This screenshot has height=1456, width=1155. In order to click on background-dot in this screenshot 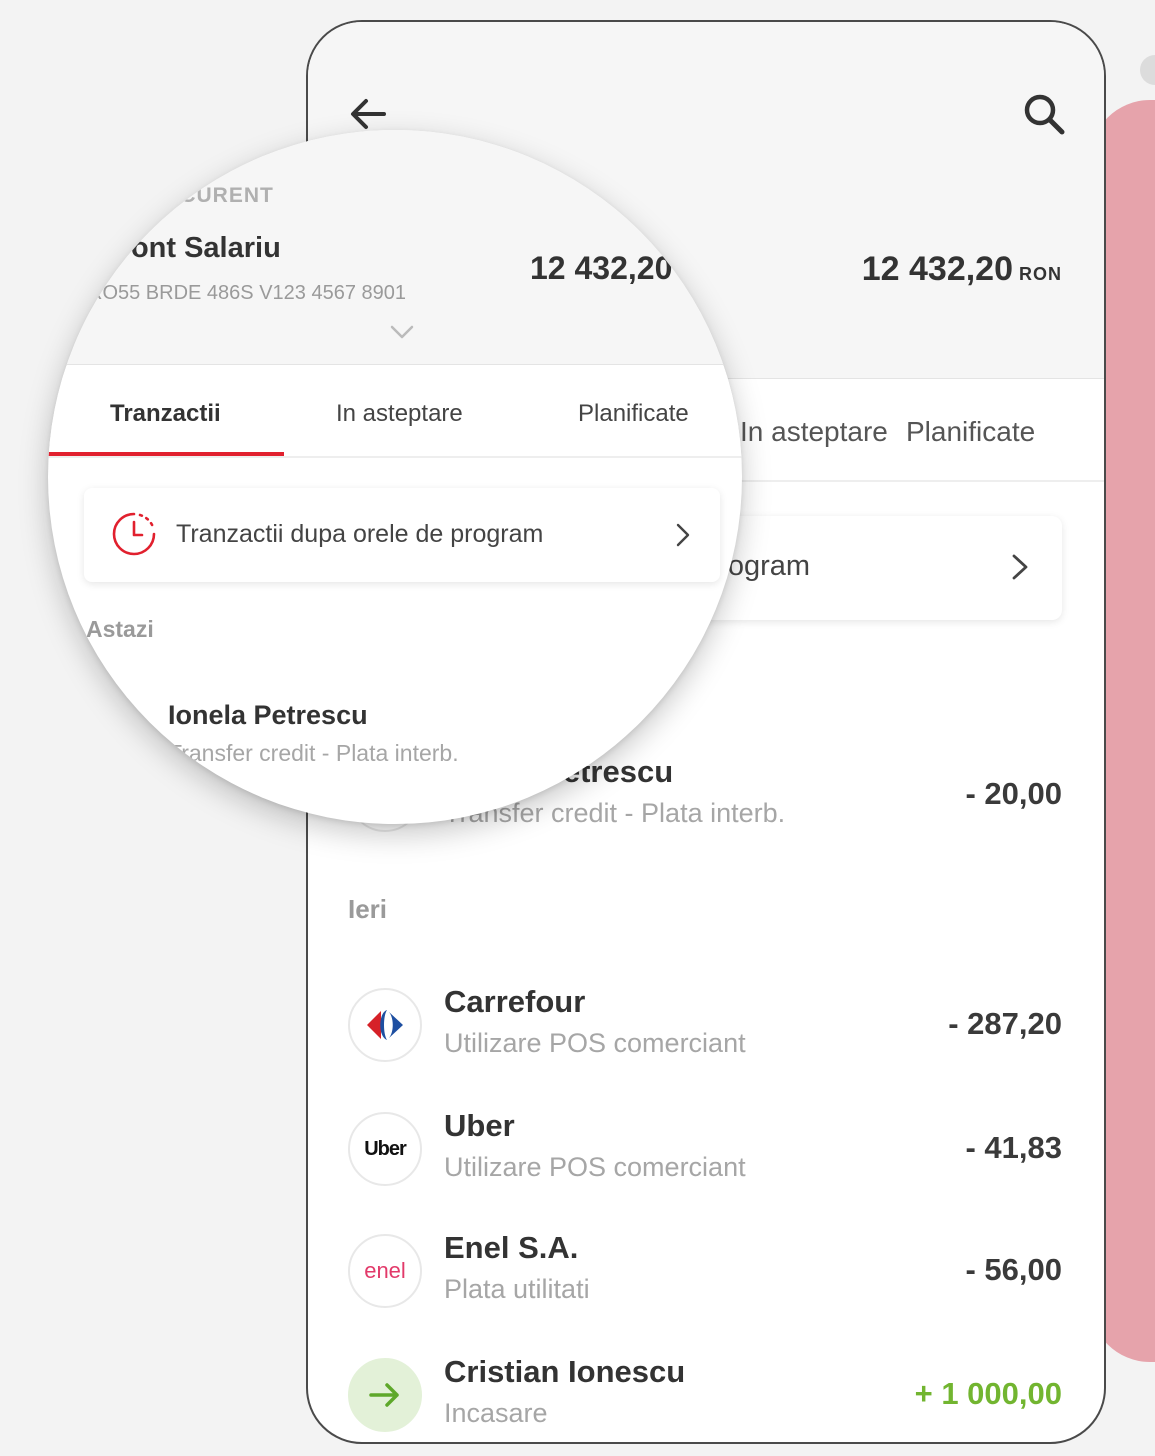, I will do `click(1147, 70)`.